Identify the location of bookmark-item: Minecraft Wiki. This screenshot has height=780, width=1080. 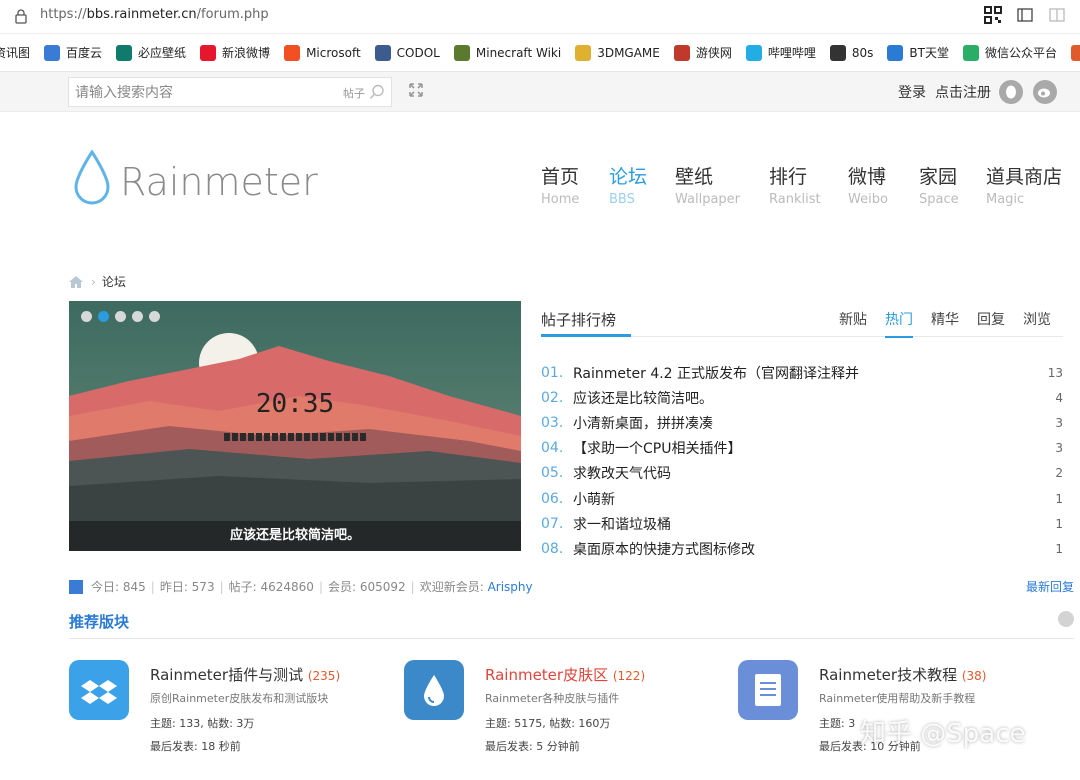
(507, 52).